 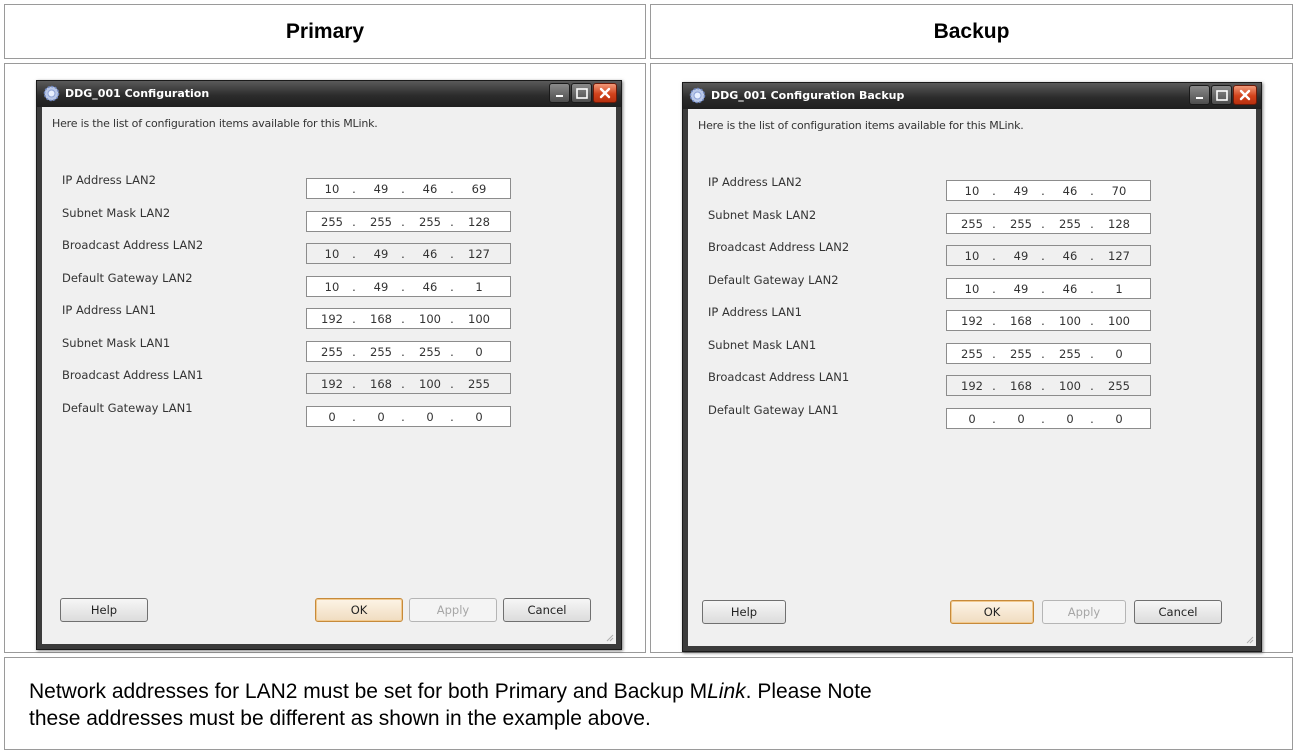 What do you see at coordinates (972, 96) in the screenshot?
I see `title-bar: DDG_001 Configuration Backup` at bounding box center [972, 96].